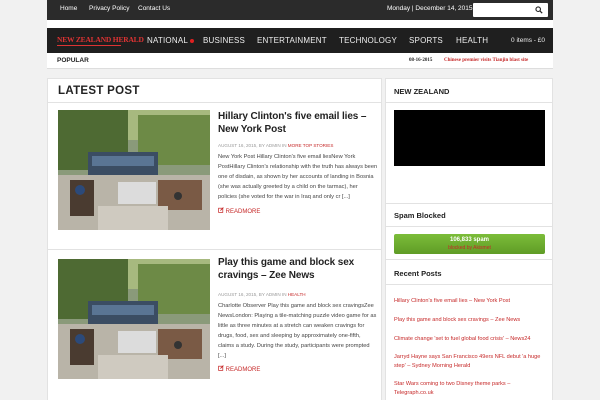 This screenshot has height=400, width=600. I want to click on post-category: MORE TOP STORIES, so click(311, 145).